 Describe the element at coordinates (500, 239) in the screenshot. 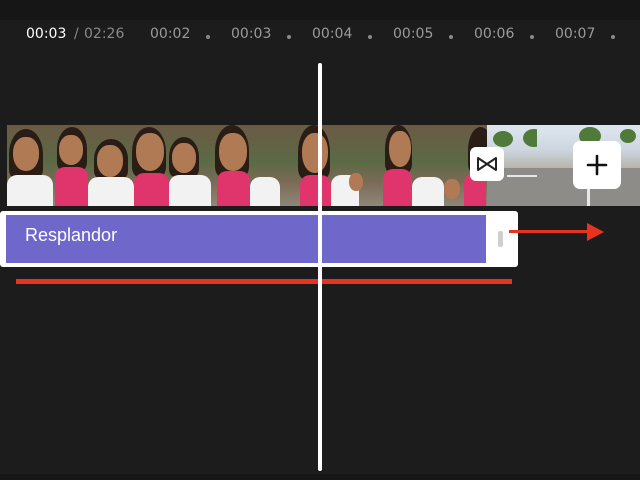

I see `effect-trim-handle` at that location.